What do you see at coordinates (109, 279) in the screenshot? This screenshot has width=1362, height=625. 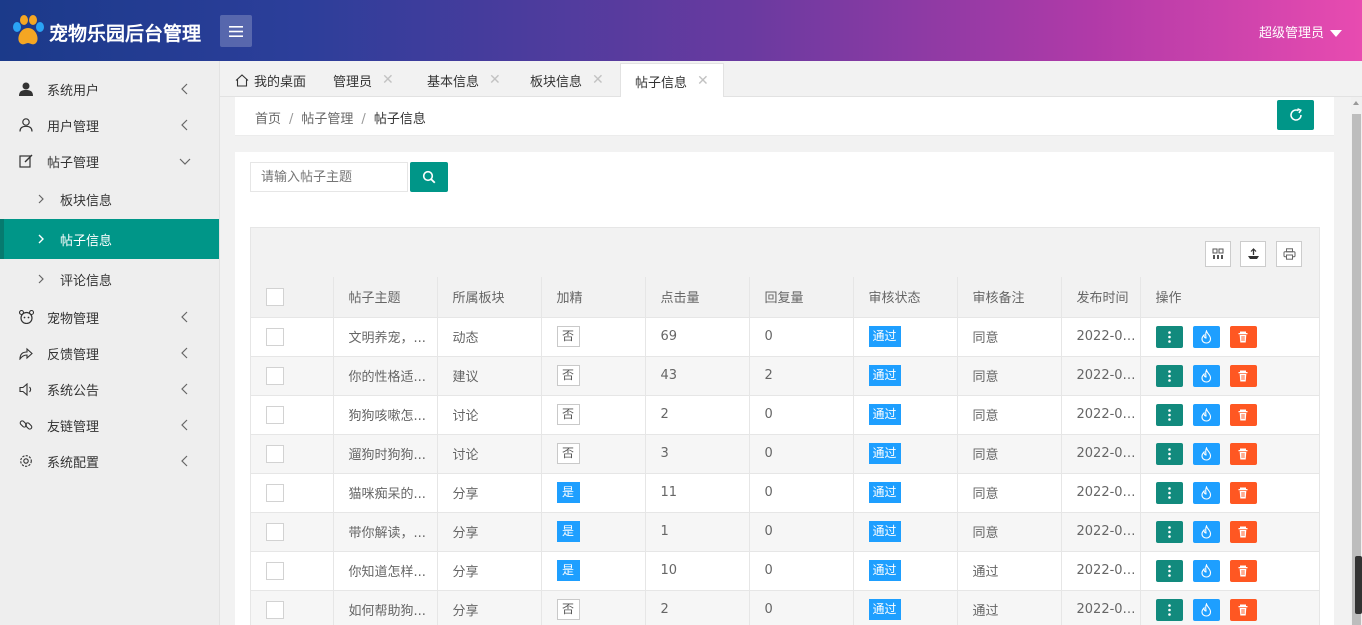 I see `sidebar-subitem-comment-info: 评论信息` at bounding box center [109, 279].